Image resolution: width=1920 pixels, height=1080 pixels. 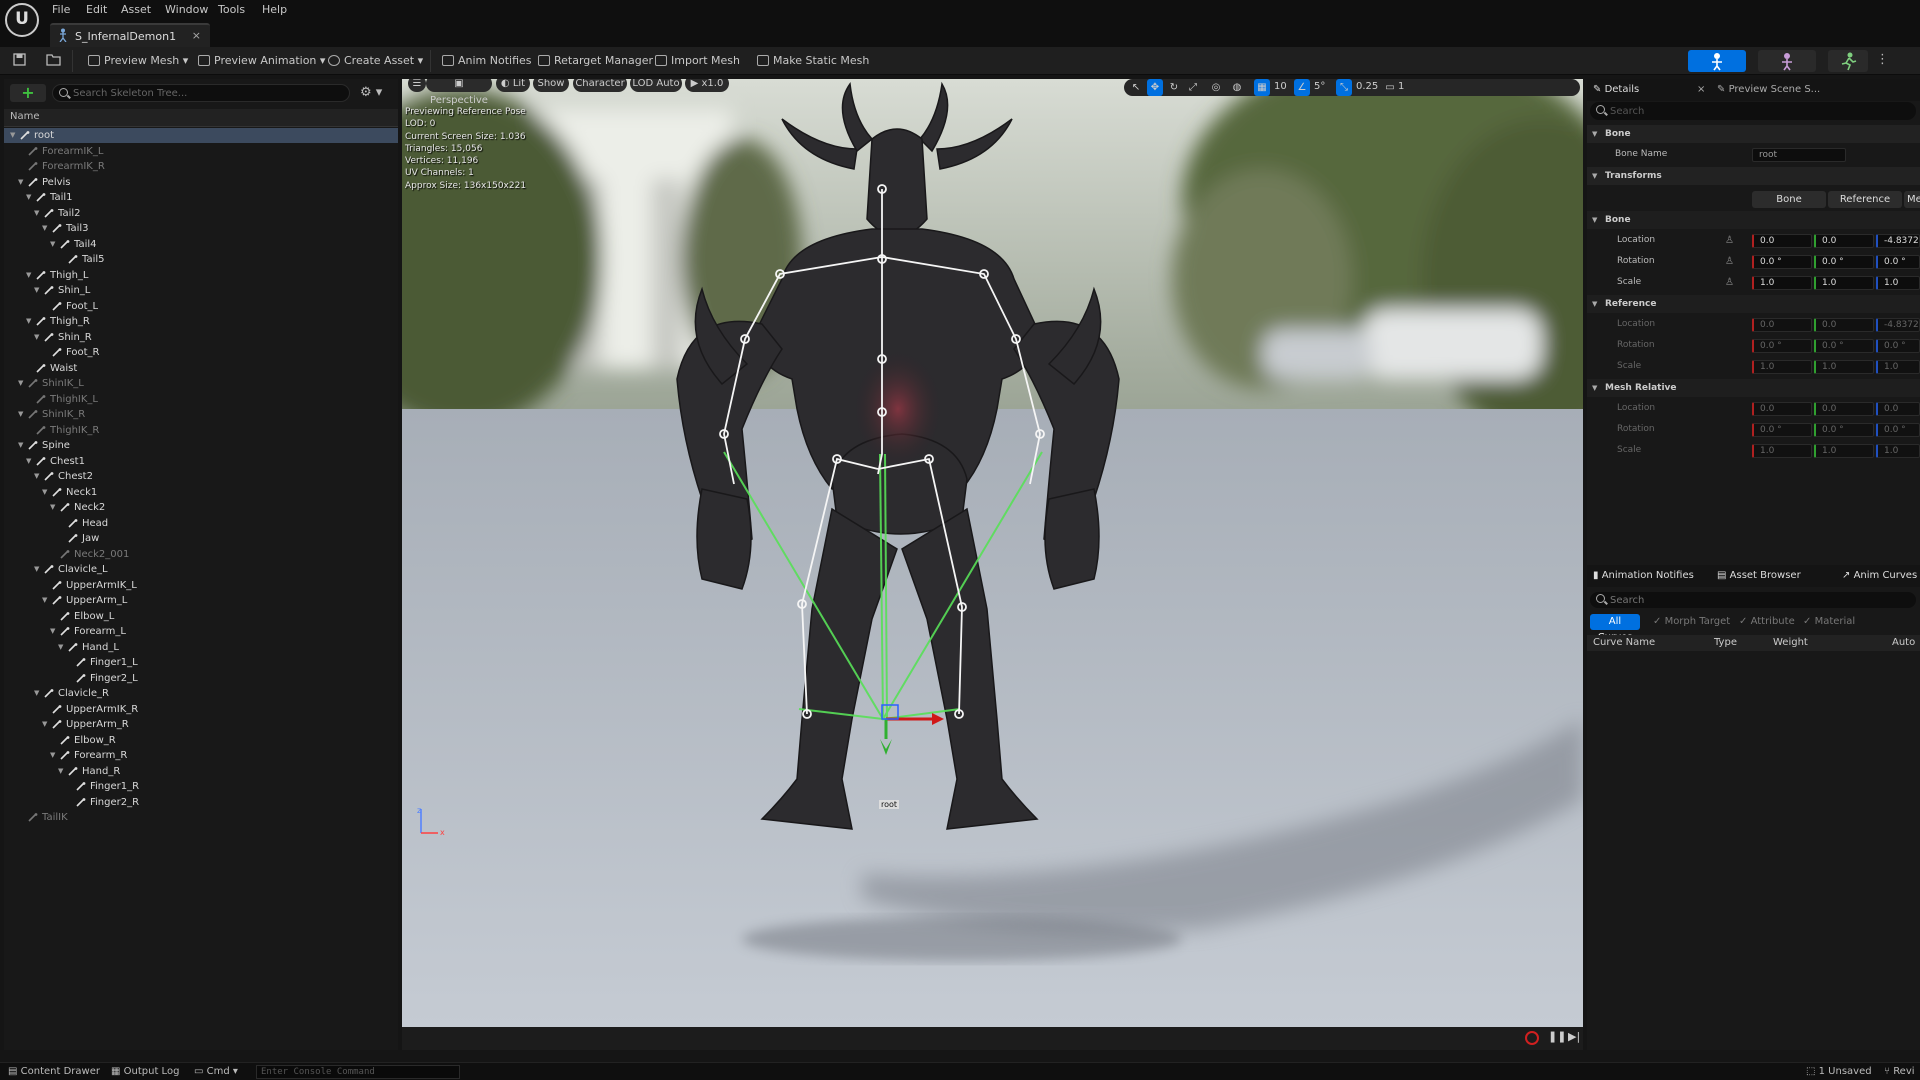 What do you see at coordinates (1532, 1038) in the screenshot?
I see `record-icon` at bounding box center [1532, 1038].